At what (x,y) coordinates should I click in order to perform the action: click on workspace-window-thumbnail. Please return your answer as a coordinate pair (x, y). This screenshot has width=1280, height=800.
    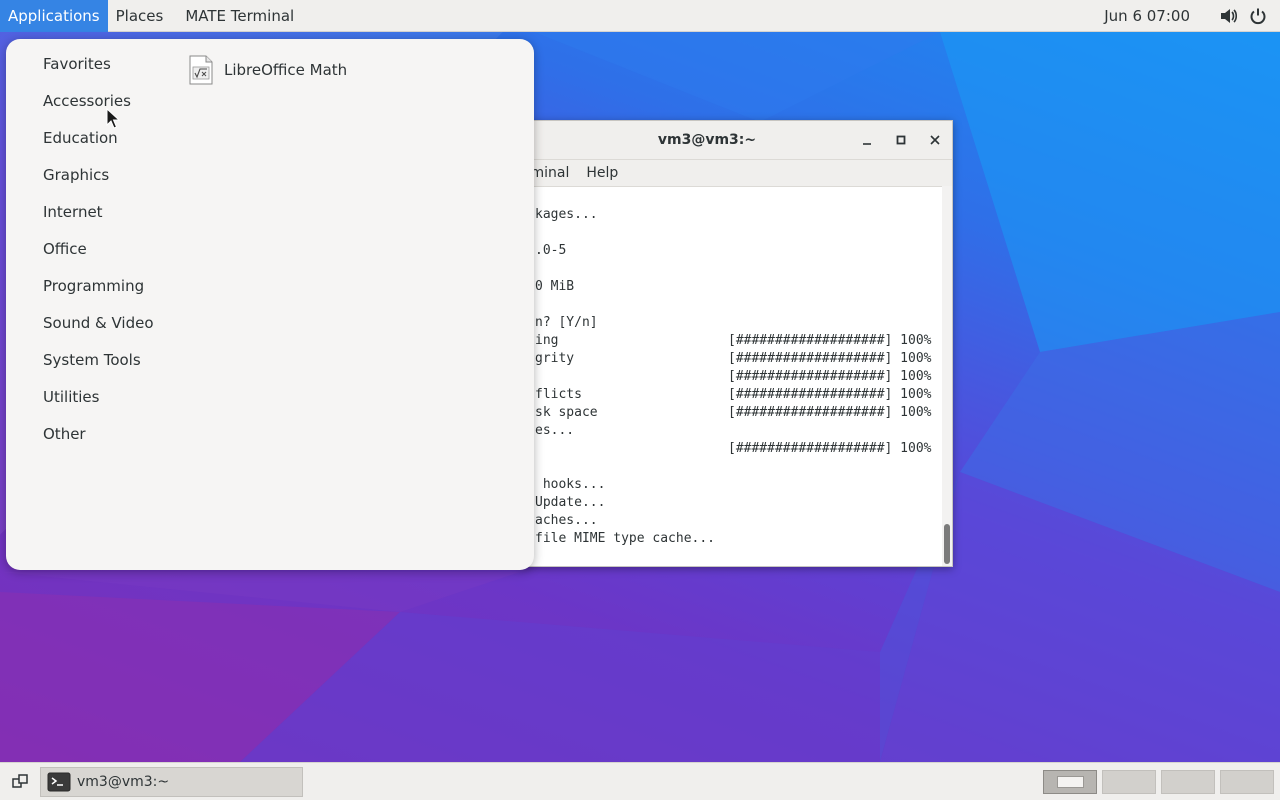
    Looking at the image, I should click on (1070, 782).